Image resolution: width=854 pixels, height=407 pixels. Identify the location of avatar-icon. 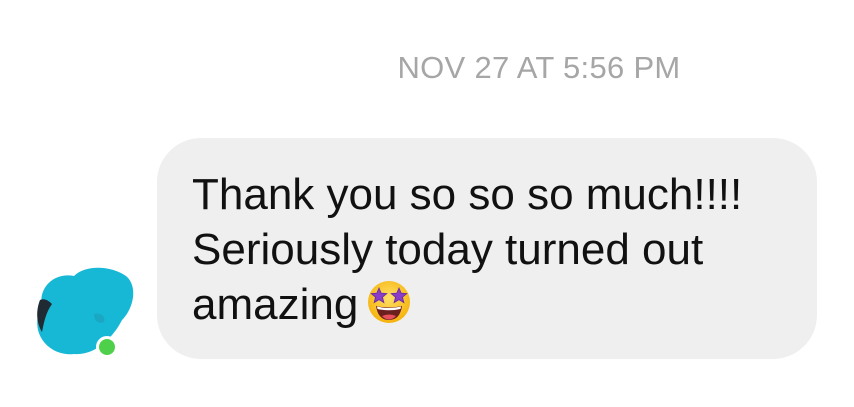
(85, 311).